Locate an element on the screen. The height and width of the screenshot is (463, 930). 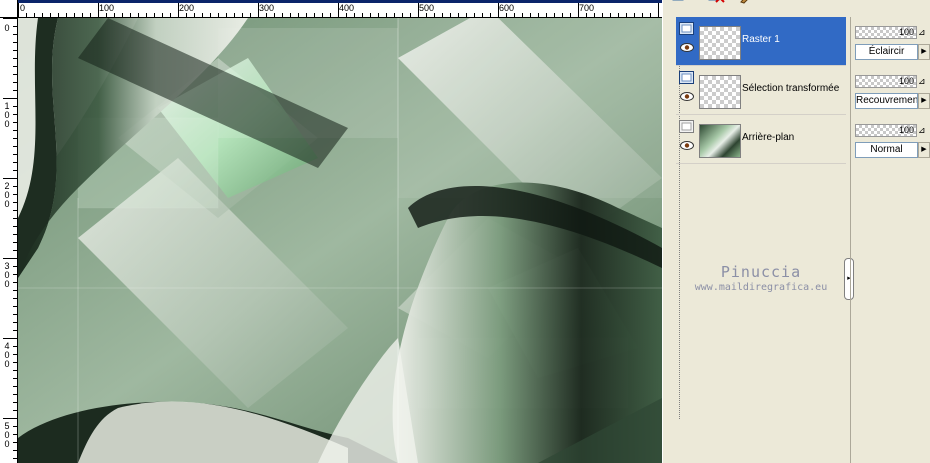
ruler-top-label: 400 is located at coordinates (347, 8).